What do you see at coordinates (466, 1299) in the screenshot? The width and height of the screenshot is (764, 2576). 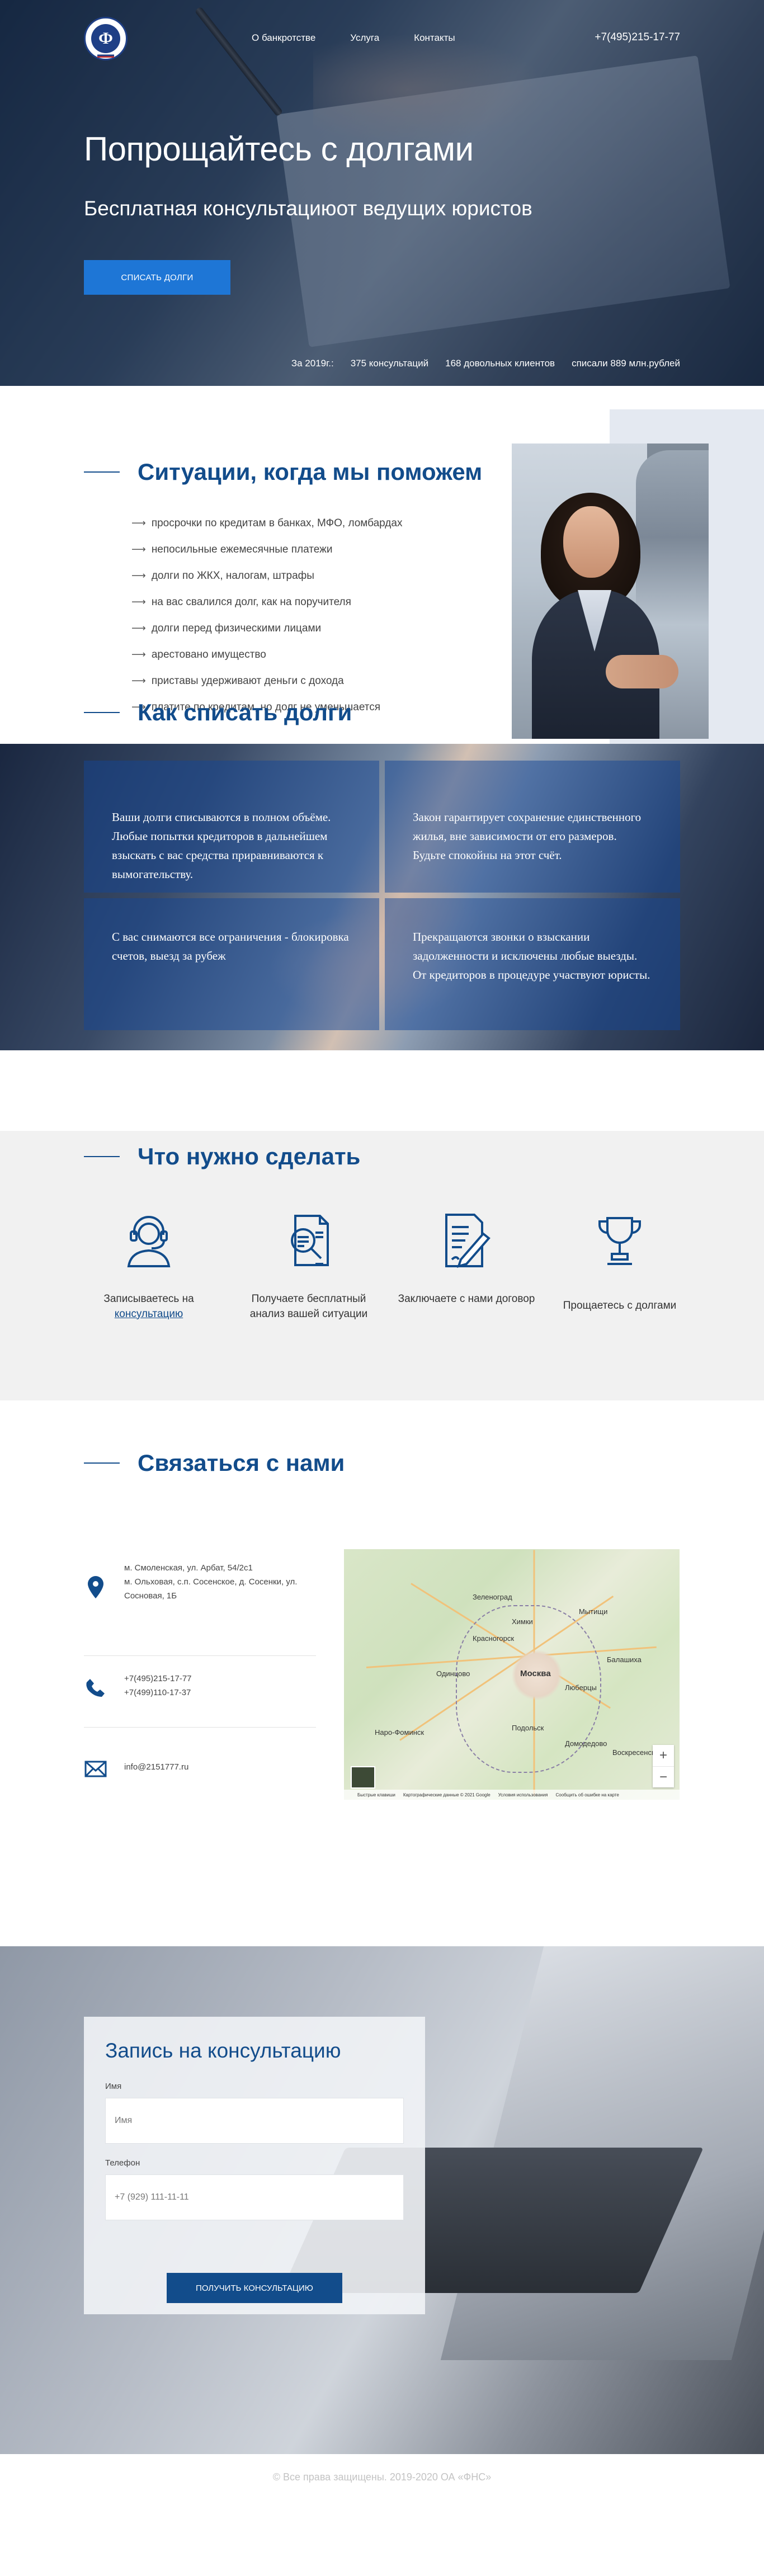 I see `step-label: Заключаете с нами договор` at bounding box center [466, 1299].